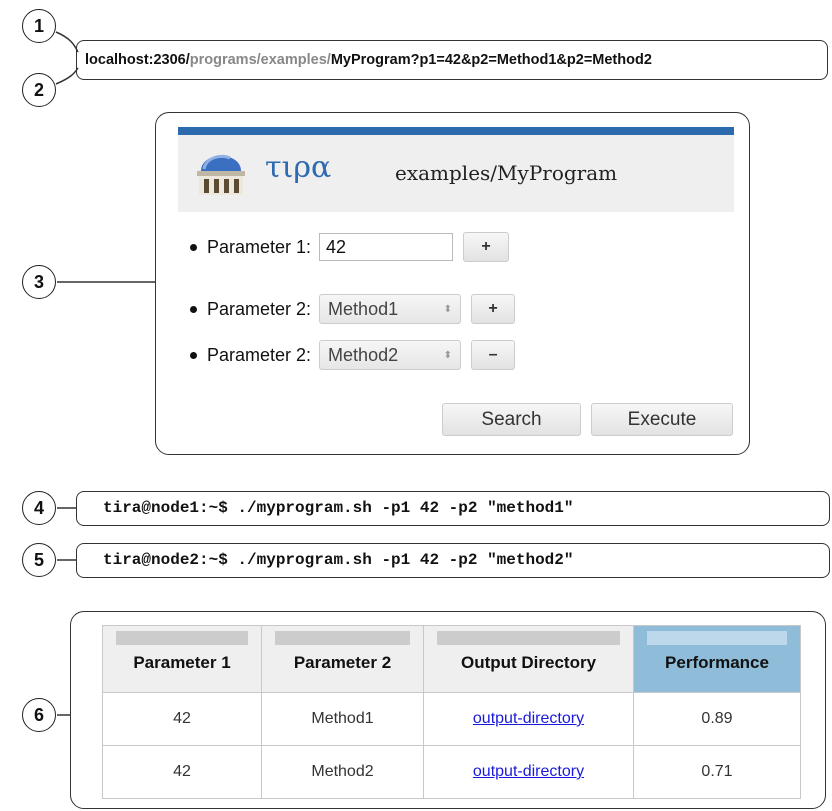  What do you see at coordinates (39, 26) in the screenshot?
I see `callout-1: 1` at bounding box center [39, 26].